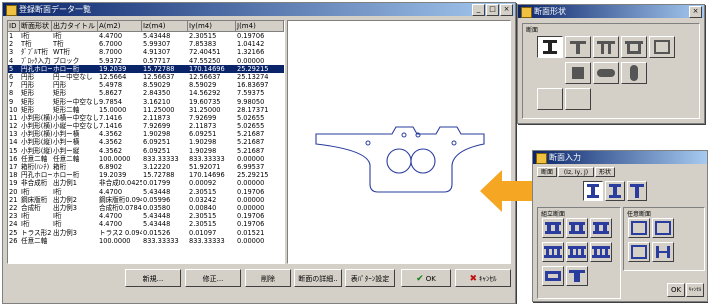  Describe the element at coordinates (478, 10) in the screenshot. I see `minimize-button: _` at that location.